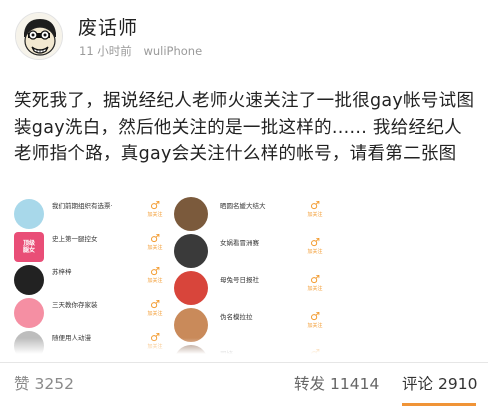 This screenshot has width=488, height=408. I want to click on embedded-row: 晒圆名媛大结大 ♂ 加关注, so click(324, 214).